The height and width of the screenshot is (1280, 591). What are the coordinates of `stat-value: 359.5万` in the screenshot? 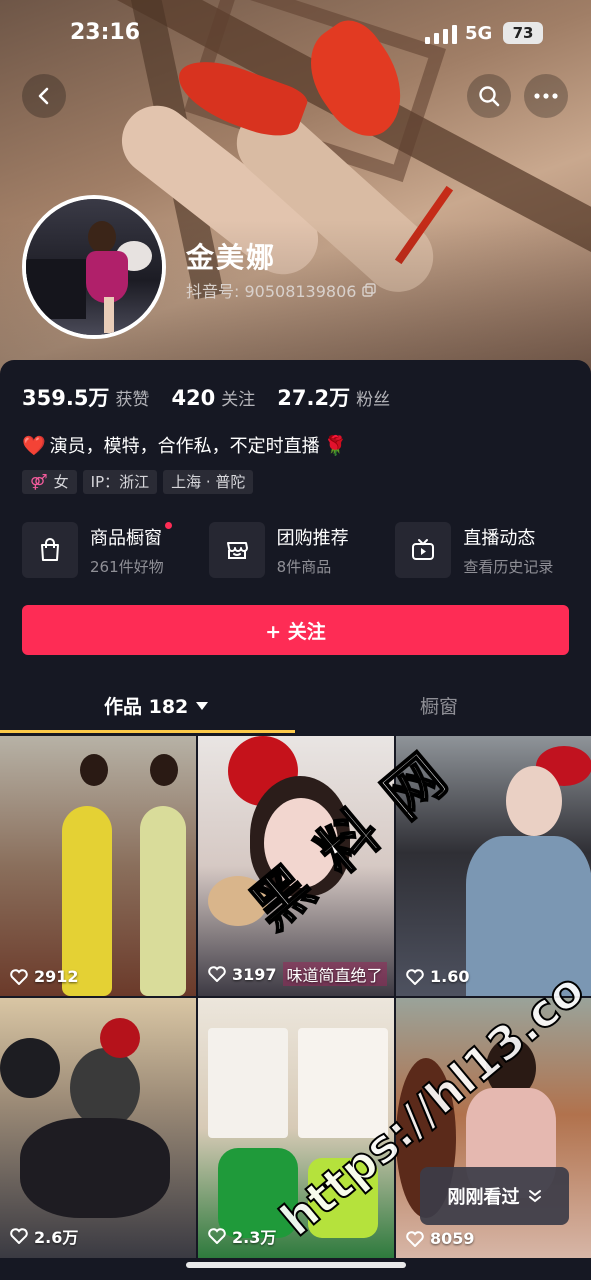 It's located at (66, 398).